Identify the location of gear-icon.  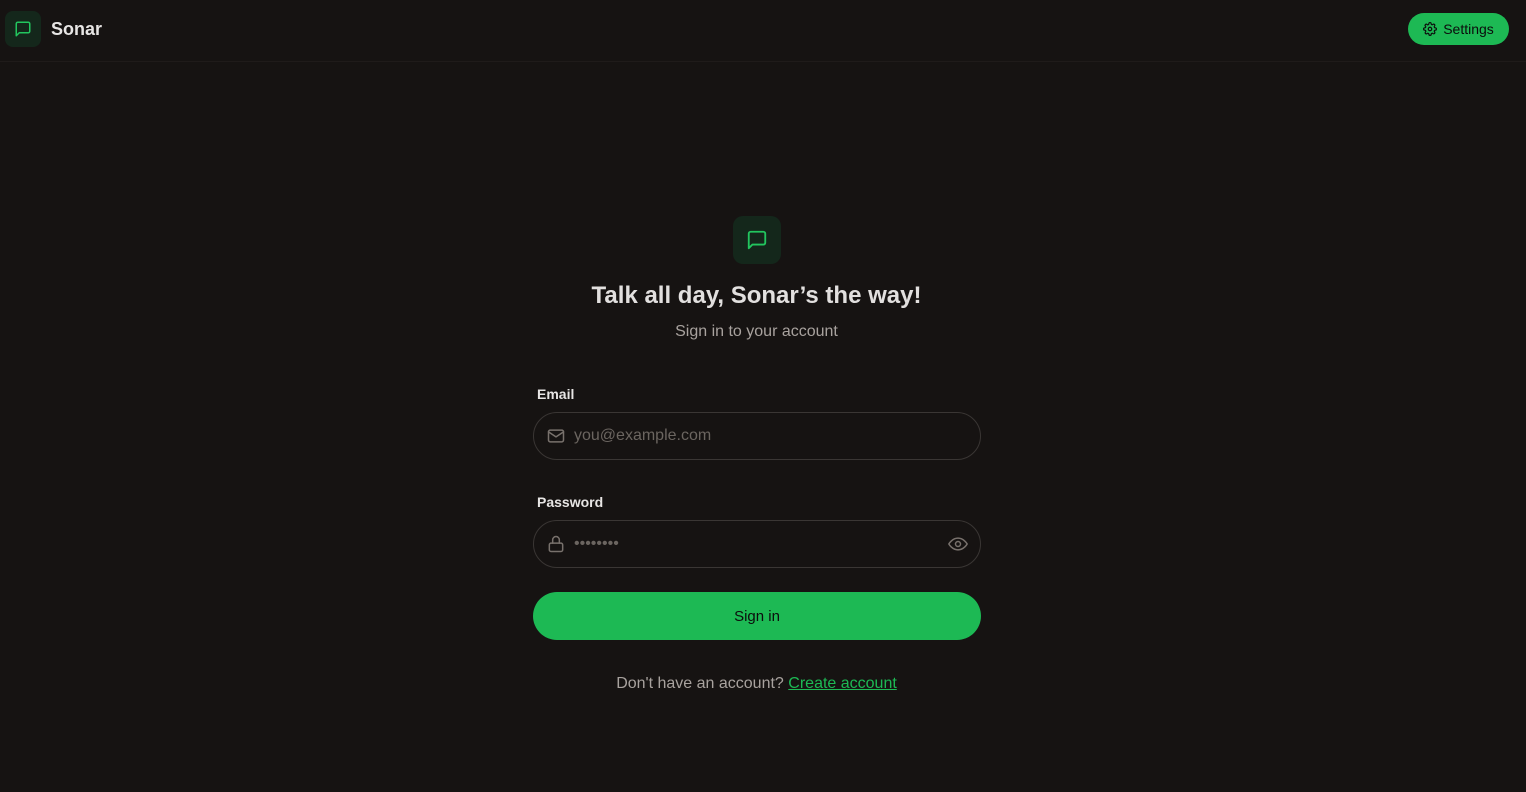
(1430, 29).